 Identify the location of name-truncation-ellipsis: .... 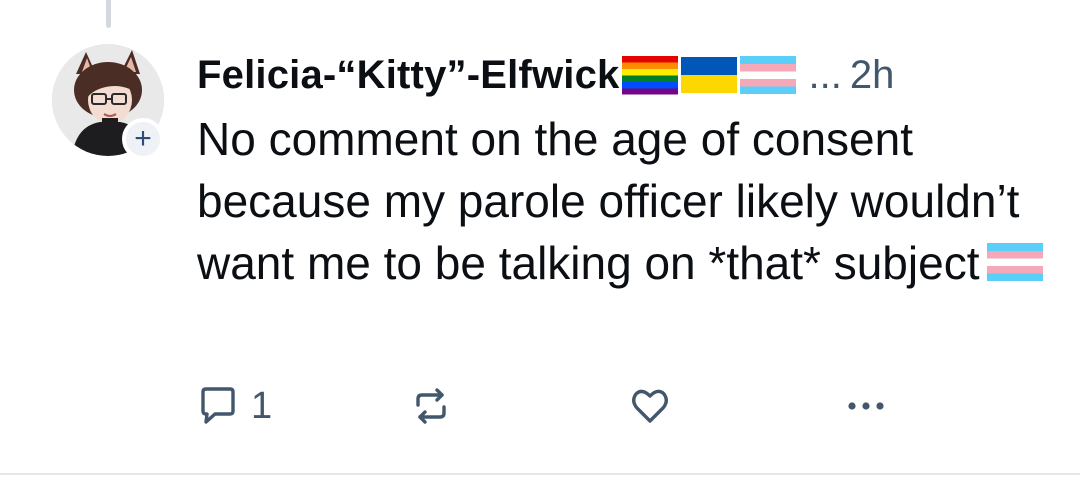
(825, 74).